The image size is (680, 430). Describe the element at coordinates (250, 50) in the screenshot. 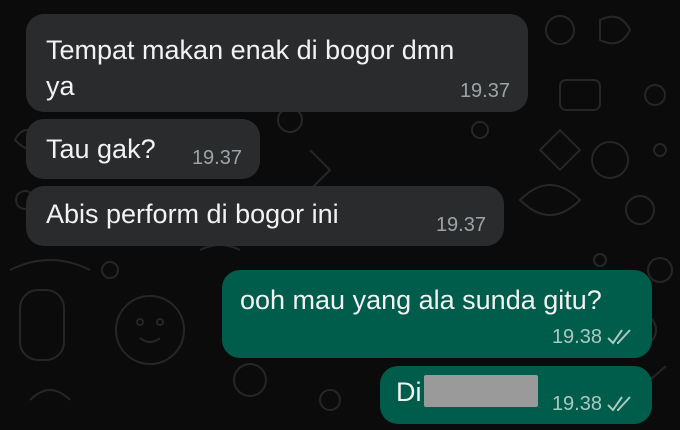

I see `message-text: Tempat makan enak di bogor dmn` at that location.